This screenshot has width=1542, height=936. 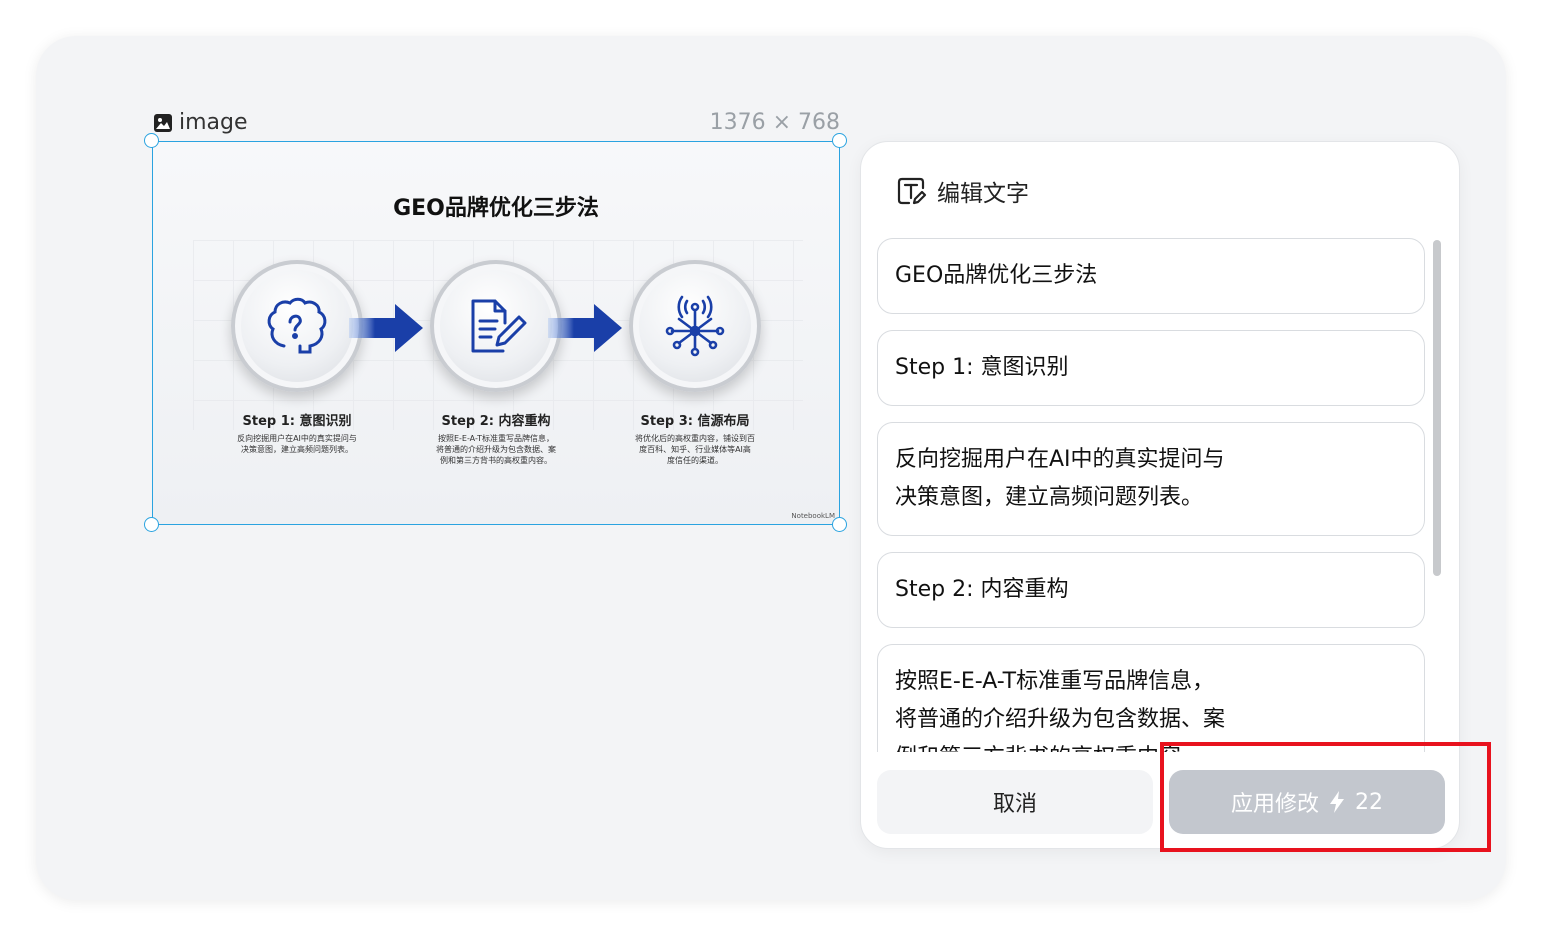 What do you see at coordinates (1060, 719) in the screenshot?
I see `text-field-line: 将普通的介绍升级为包含数据、案` at bounding box center [1060, 719].